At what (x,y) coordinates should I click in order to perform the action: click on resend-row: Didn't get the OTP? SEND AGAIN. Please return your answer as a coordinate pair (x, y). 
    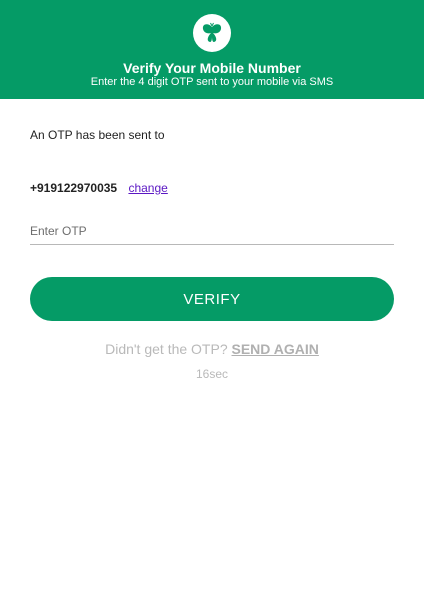
    Looking at the image, I should click on (212, 349).